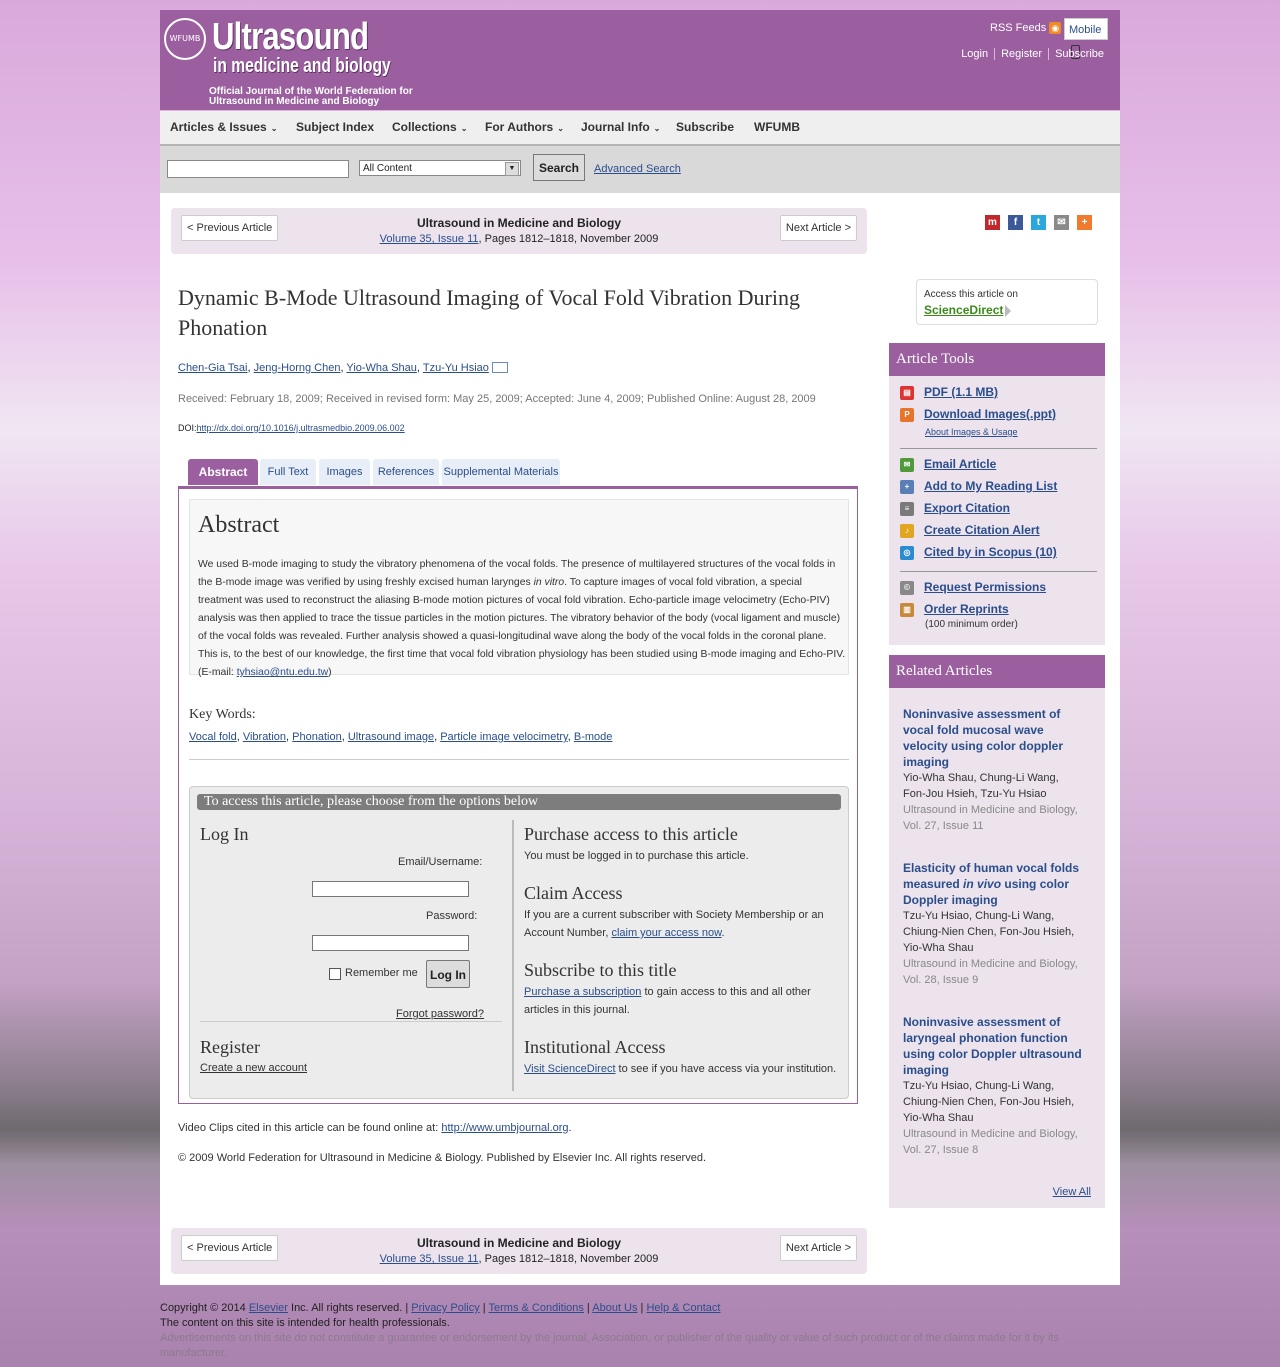  What do you see at coordinates (978, 414) in the screenshot?
I see `download-images-link: P Download Images(.ppt)` at bounding box center [978, 414].